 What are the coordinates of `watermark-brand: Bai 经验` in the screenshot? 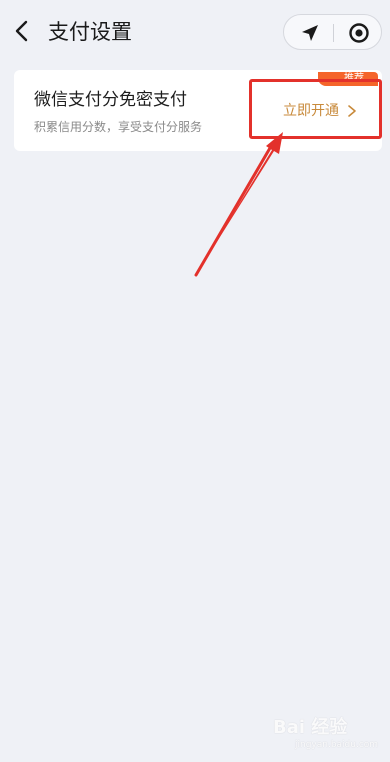 It's located at (310, 727).